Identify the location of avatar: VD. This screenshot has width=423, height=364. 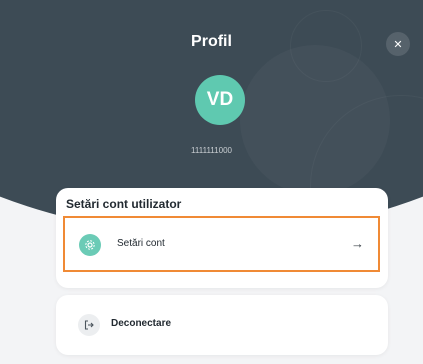
(220, 100).